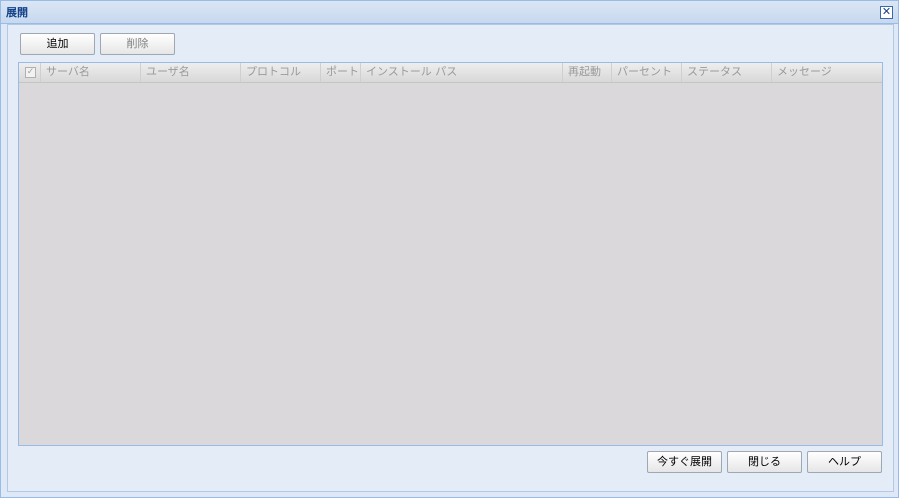 The width and height of the screenshot is (899, 498). What do you see at coordinates (57, 44) in the screenshot?
I see `add-button: 追加` at bounding box center [57, 44].